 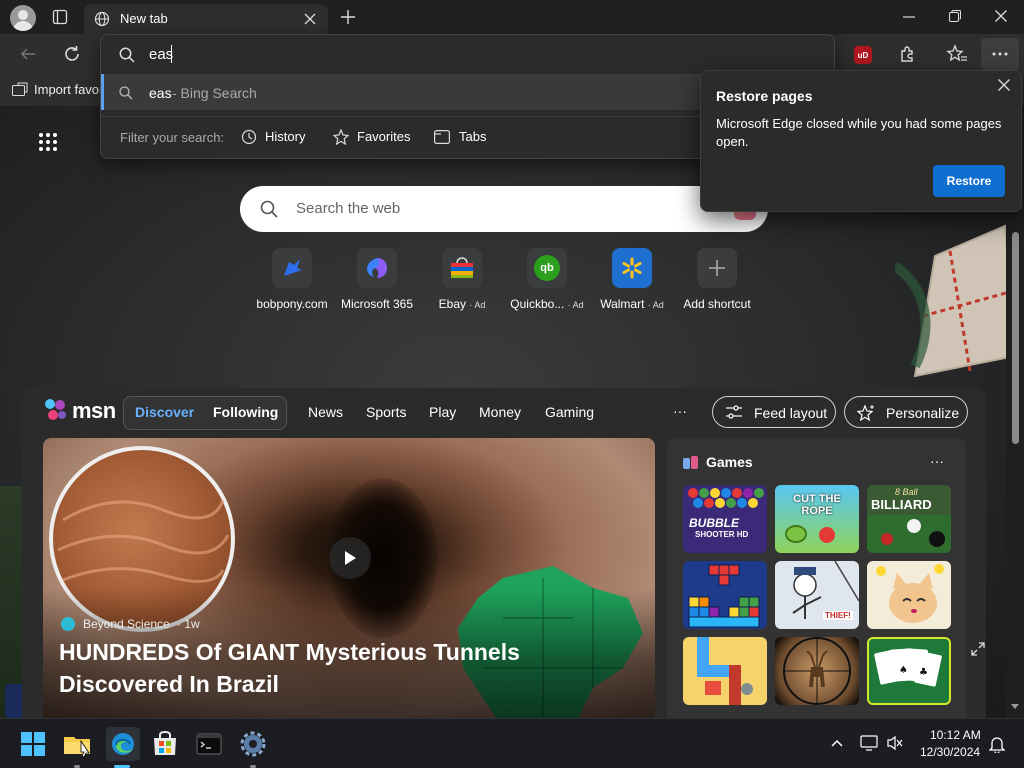 What do you see at coordinates (837, 743) in the screenshot?
I see `show-hidden-icons-chevron-icon` at bounding box center [837, 743].